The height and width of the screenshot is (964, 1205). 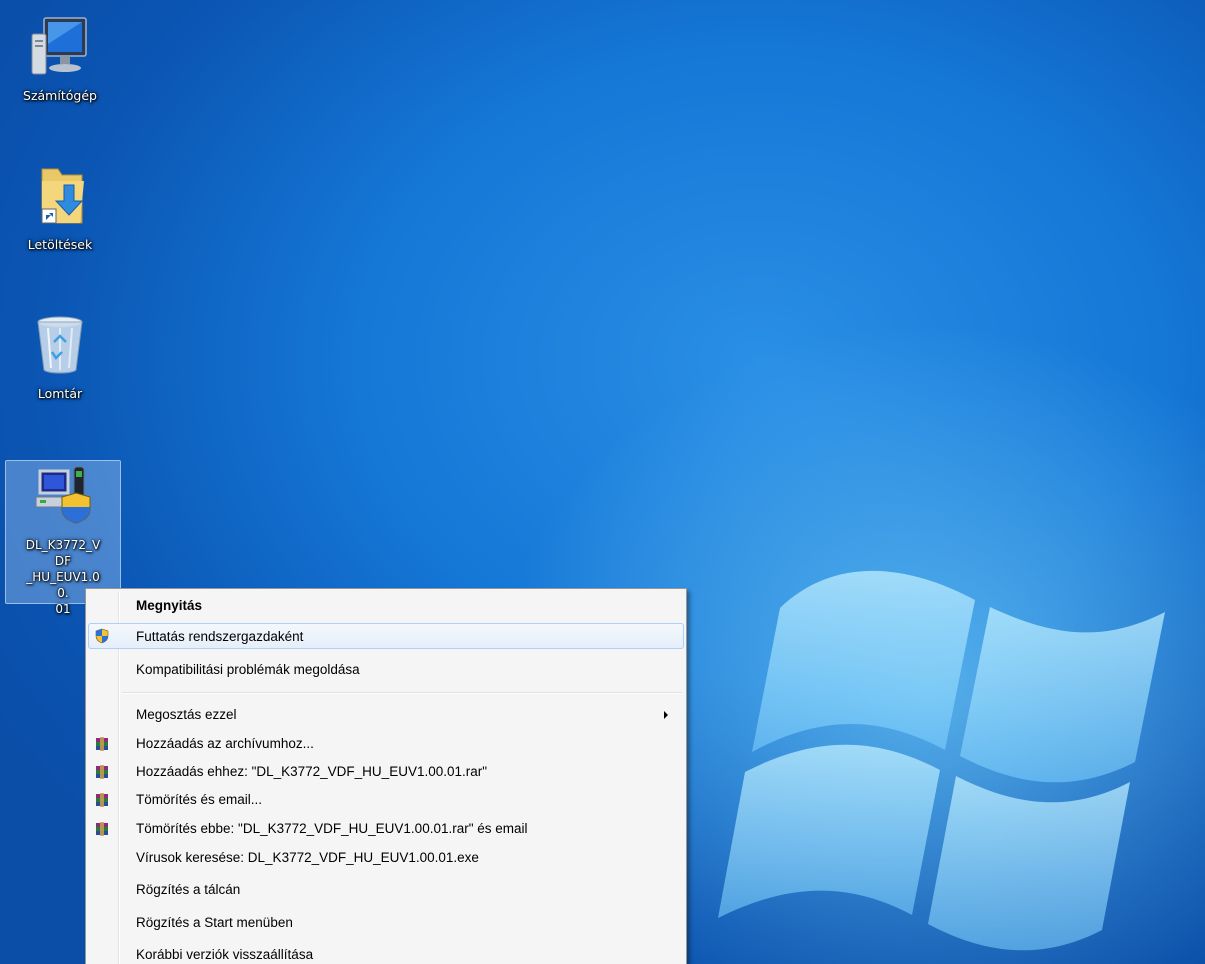 I want to click on menu-item-label: Futtatás rendszergazdaként, so click(x=220, y=636).